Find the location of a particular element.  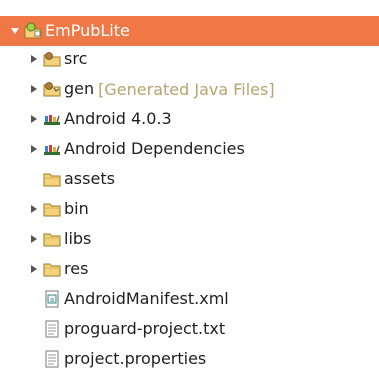

svg-text: a is located at coordinates (52, 300).